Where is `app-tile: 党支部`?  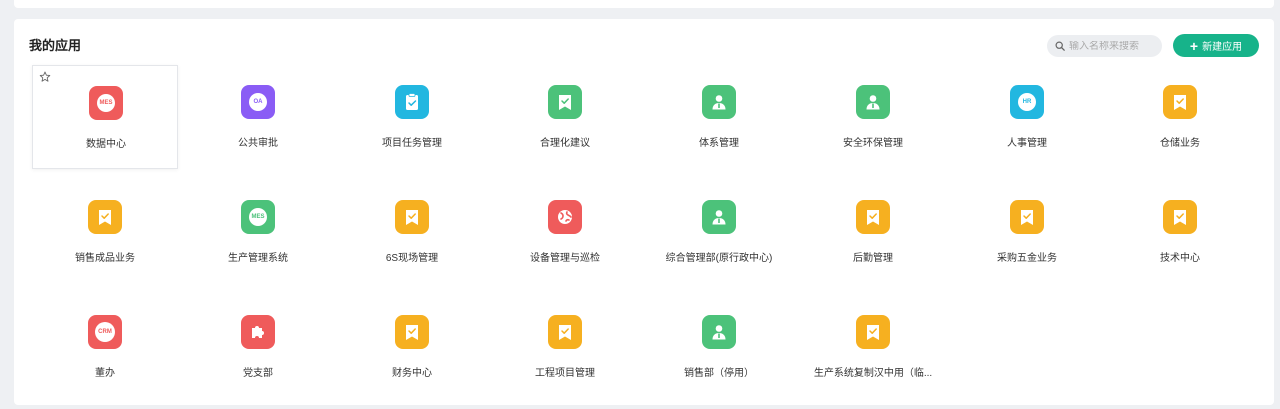 app-tile: 党支部 is located at coordinates (258, 347).